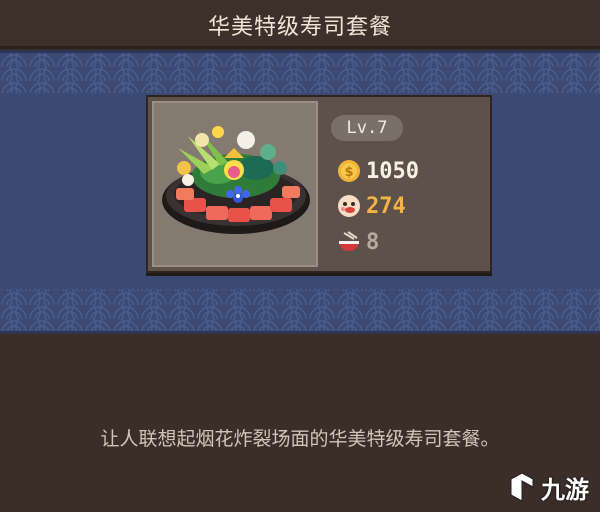  What do you see at coordinates (349, 206) in the screenshot?
I see `taste-face-icon` at bounding box center [349, 206].